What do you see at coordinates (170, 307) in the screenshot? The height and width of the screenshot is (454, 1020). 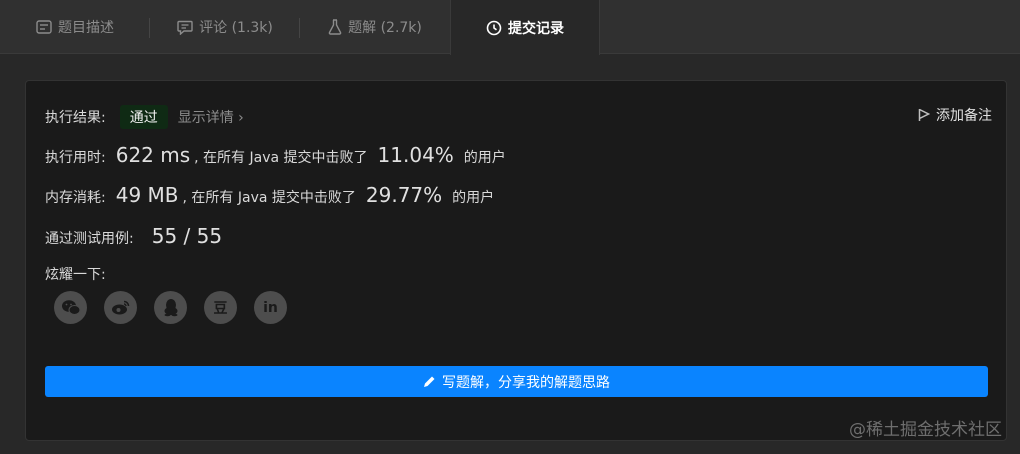 I see `qq-icon` at bounding box center [170, 307].